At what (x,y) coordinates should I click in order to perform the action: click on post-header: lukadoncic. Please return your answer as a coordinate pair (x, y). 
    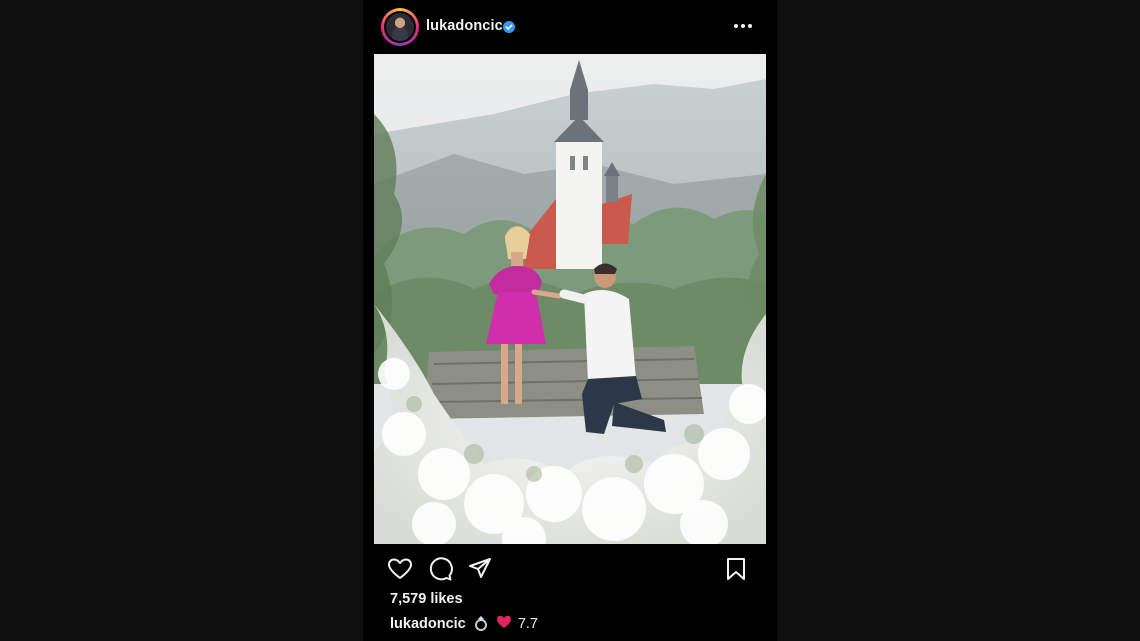
    Looking at the image, I should click on (570, 27).